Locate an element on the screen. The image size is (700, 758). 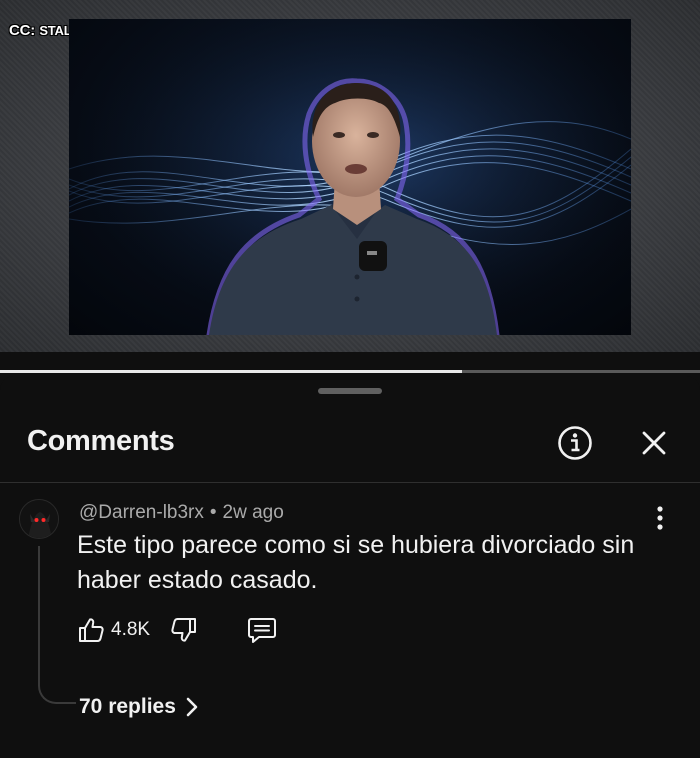
video-progress-bar is located at coordinates (350, 371).